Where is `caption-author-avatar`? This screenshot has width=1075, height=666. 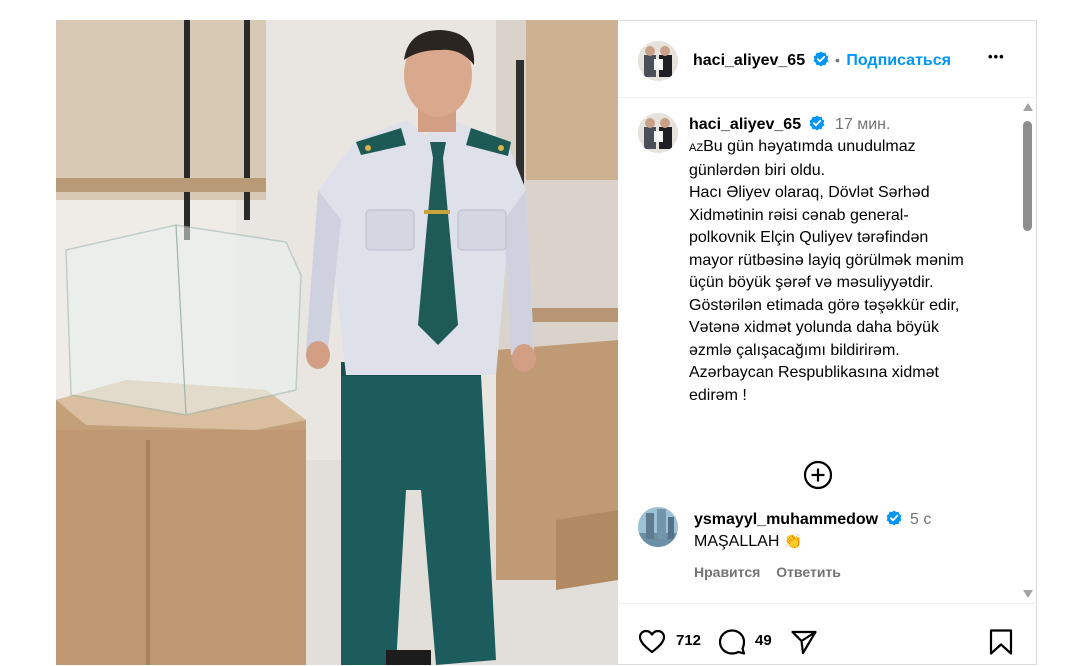
caption-author-avatar is located at coordinates (658, 133).